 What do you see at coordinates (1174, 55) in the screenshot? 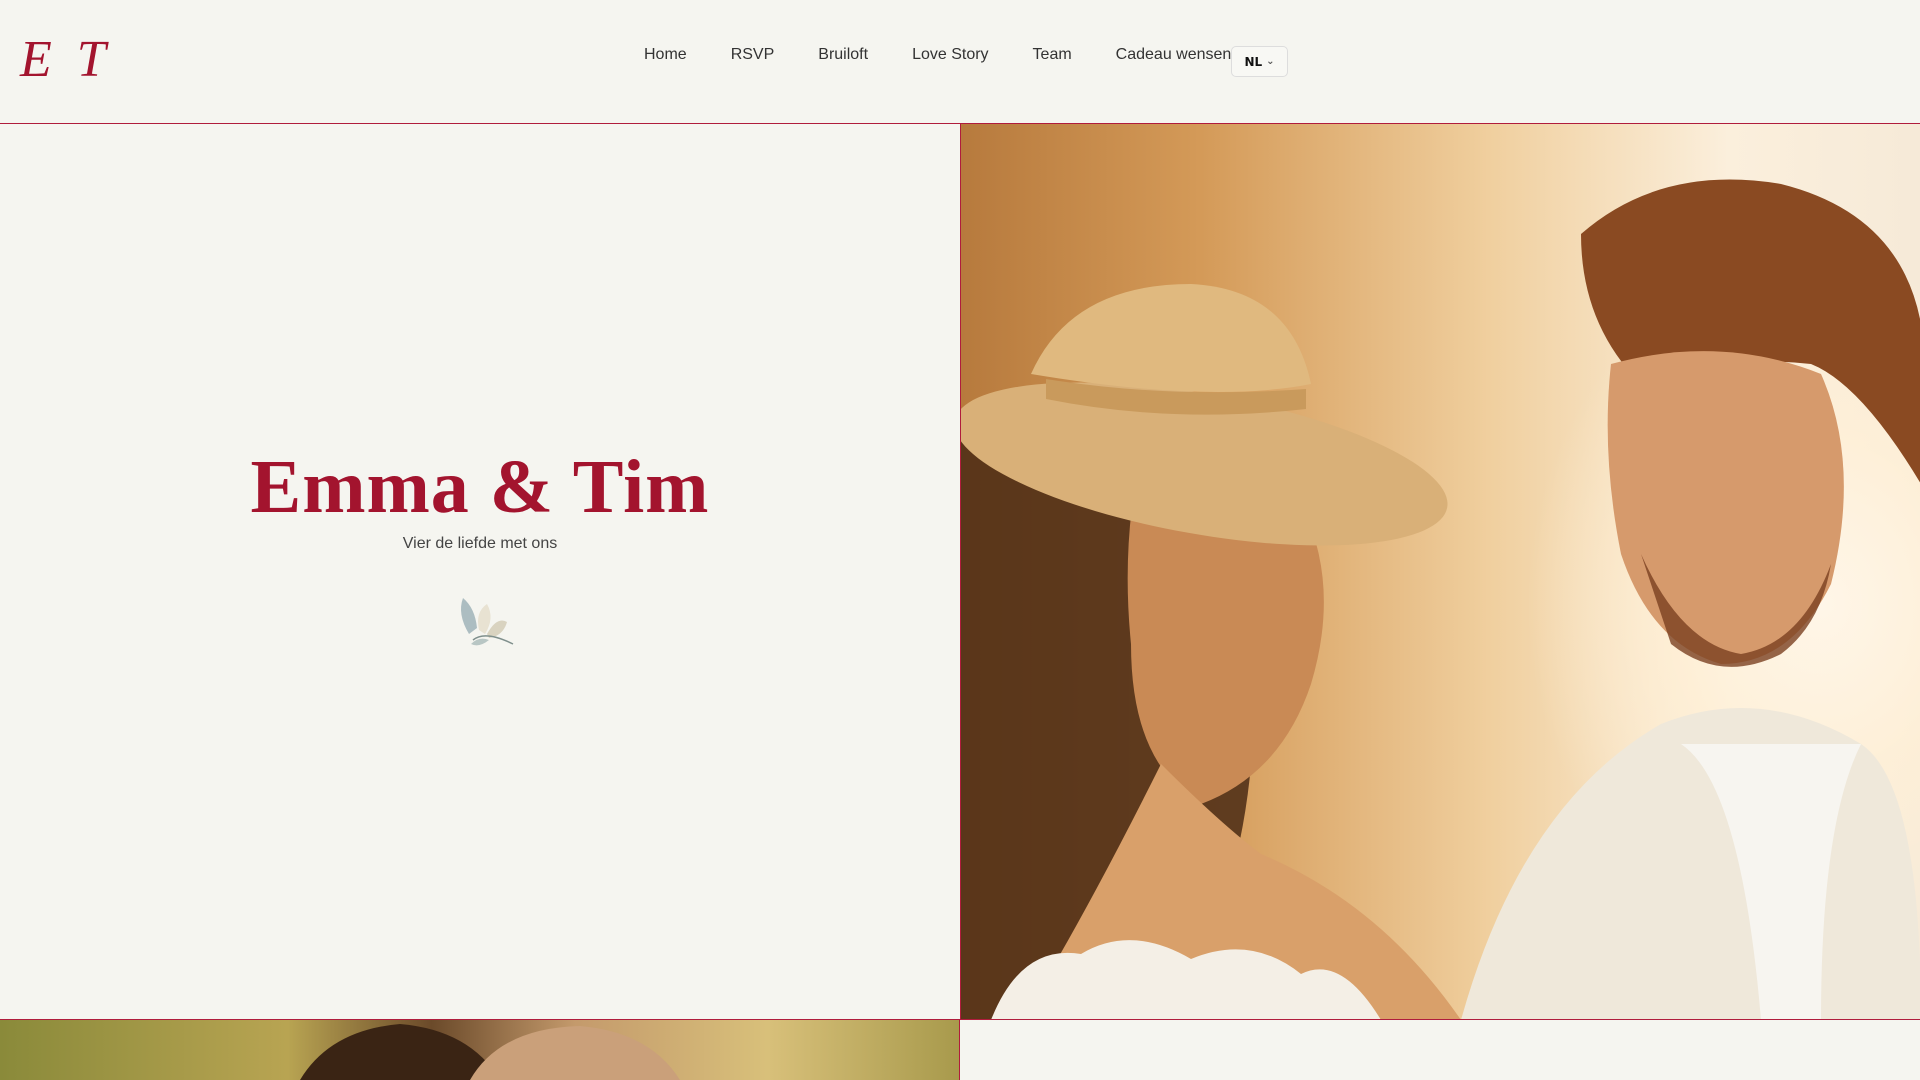
I see `nav-cadeau-wensen: Cadeau wensen` at bounding box center [1174, 55].